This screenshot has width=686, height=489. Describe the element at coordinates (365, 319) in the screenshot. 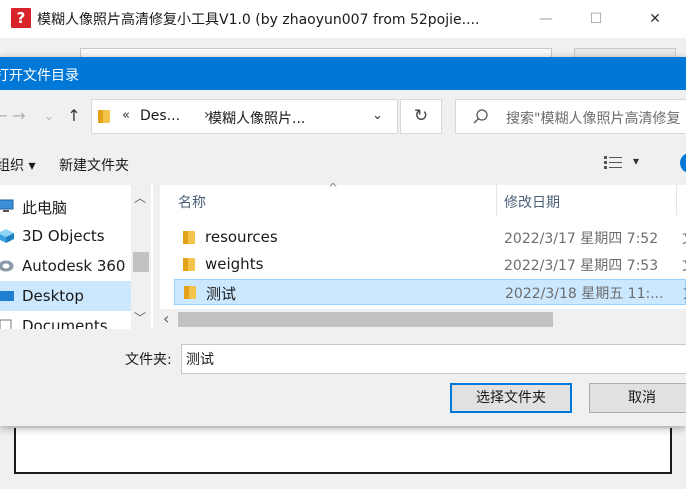

I see `hscroll-thumb` at that location.